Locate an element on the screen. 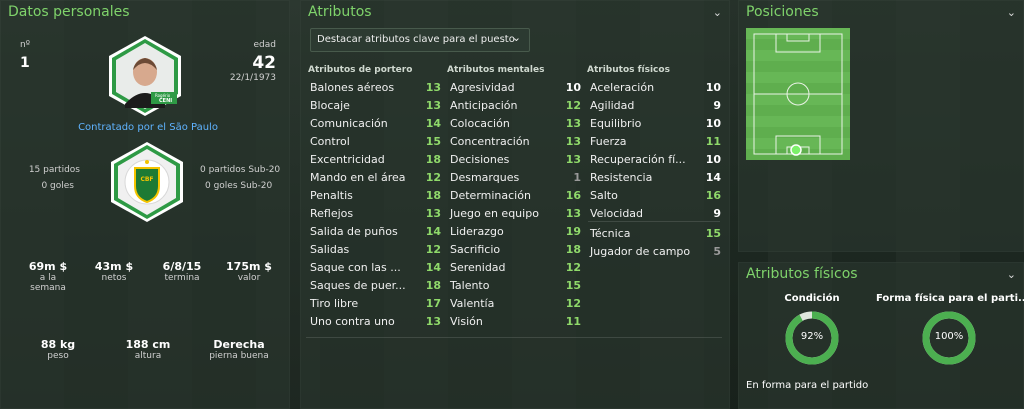 This screenshot has height=409, width=1024. attribute-name: Jugador de campo is located at coordinates (640, 251).